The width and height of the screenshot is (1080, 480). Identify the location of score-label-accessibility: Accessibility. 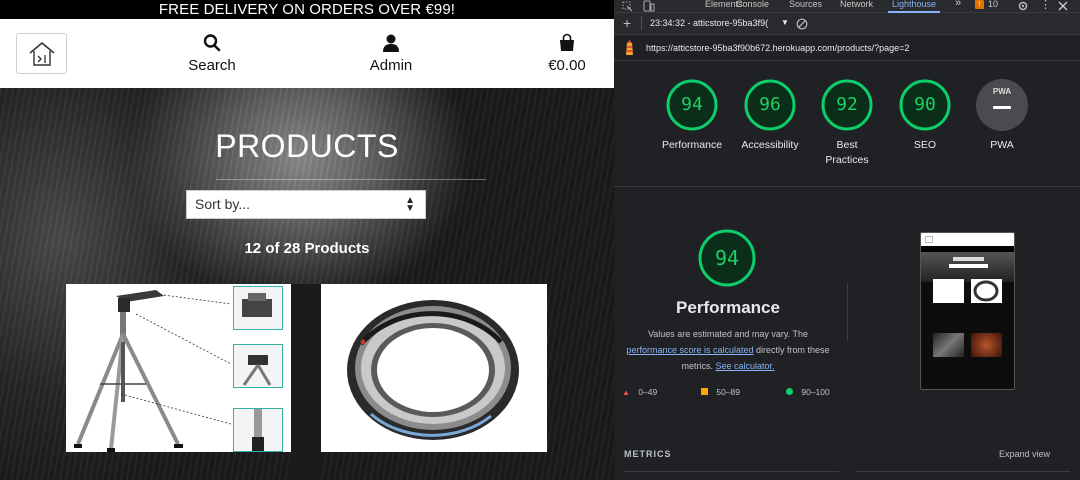
(770, 145).